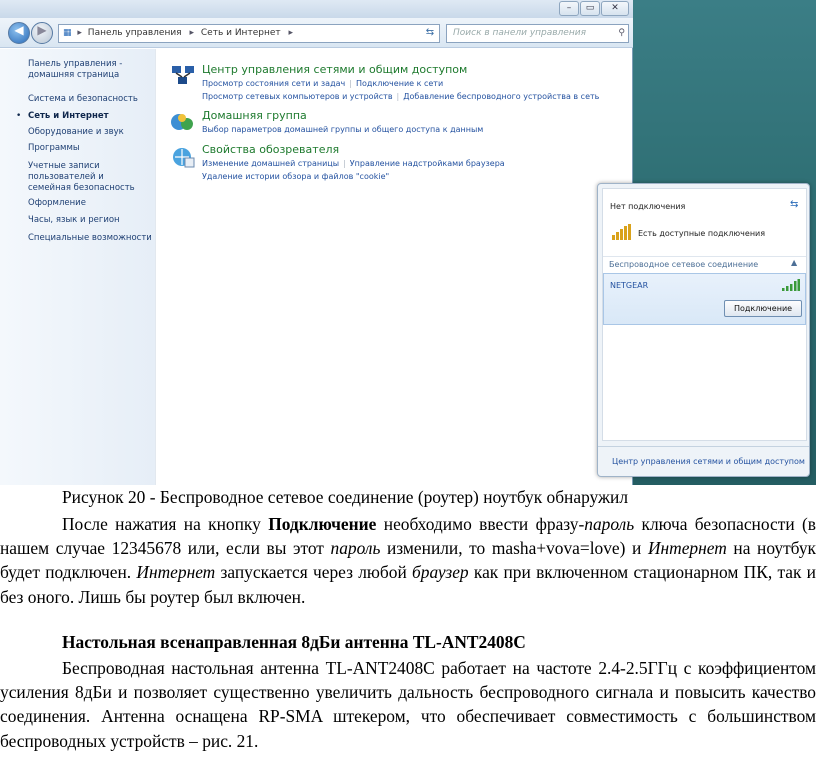 The height and width of the screenshot is (775, 816). What do you see at coordinates (791, 285) in the screenshot?
I see `wifi-signal-icon` at bounding box center [791, 285].